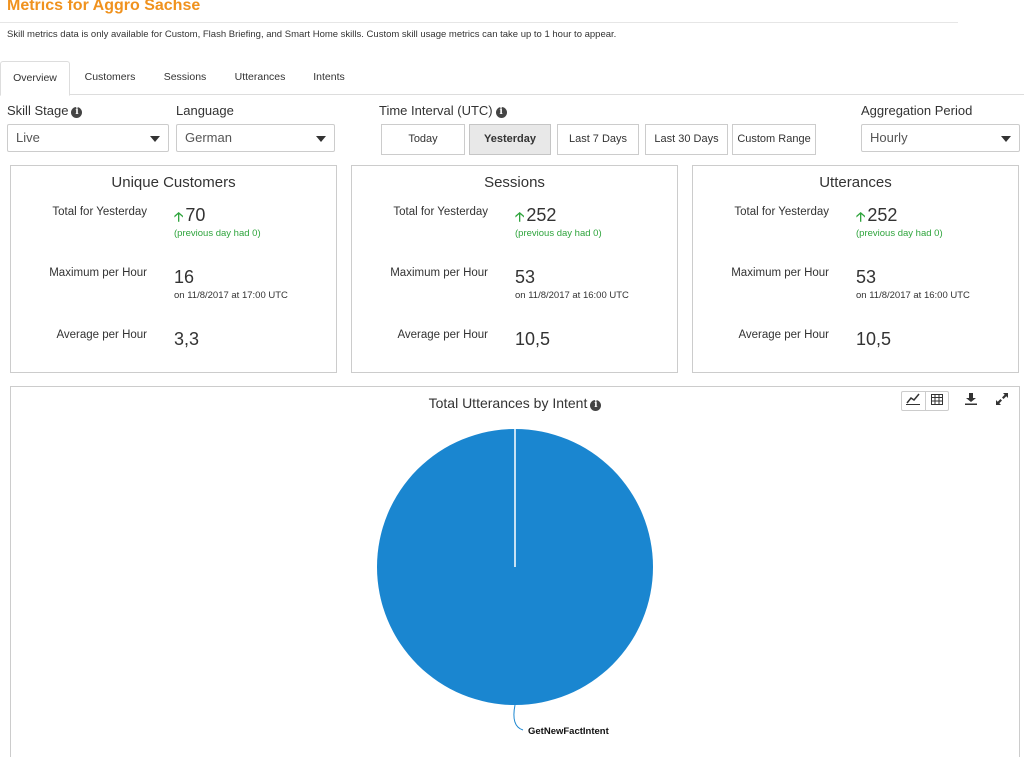 The width and height of the screenshot is (1024, 757). What do you see at coordinates (88, 138) in the screenshot?
I see `skill-stage-select: Live` at bounding box center [88, 138].